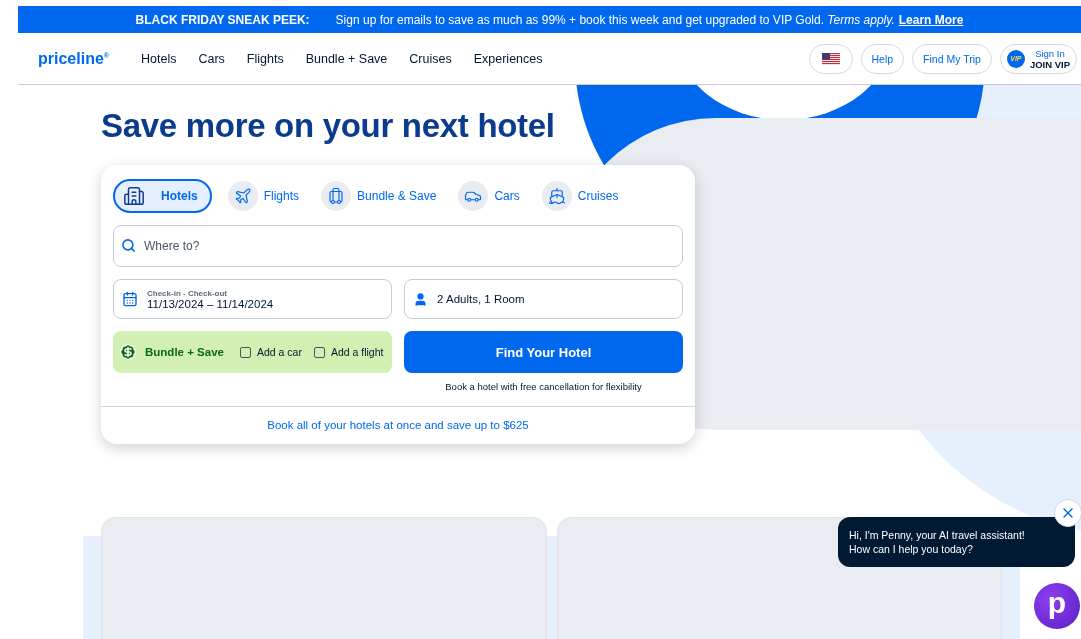  I want to click on sign-in-label: Sign In, so click(1050, 53).